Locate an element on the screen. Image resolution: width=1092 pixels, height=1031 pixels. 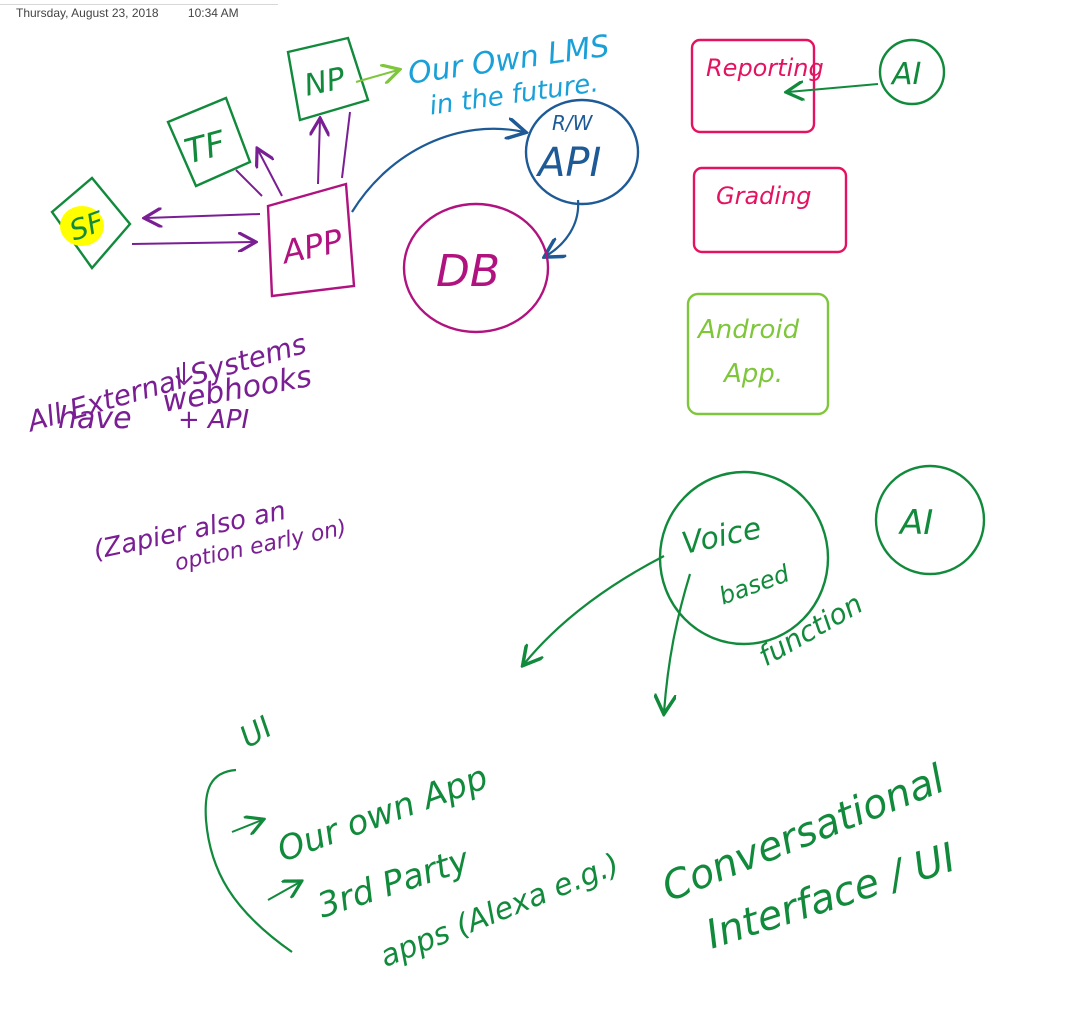
db-node: DB is located at coordinates (476, 268).